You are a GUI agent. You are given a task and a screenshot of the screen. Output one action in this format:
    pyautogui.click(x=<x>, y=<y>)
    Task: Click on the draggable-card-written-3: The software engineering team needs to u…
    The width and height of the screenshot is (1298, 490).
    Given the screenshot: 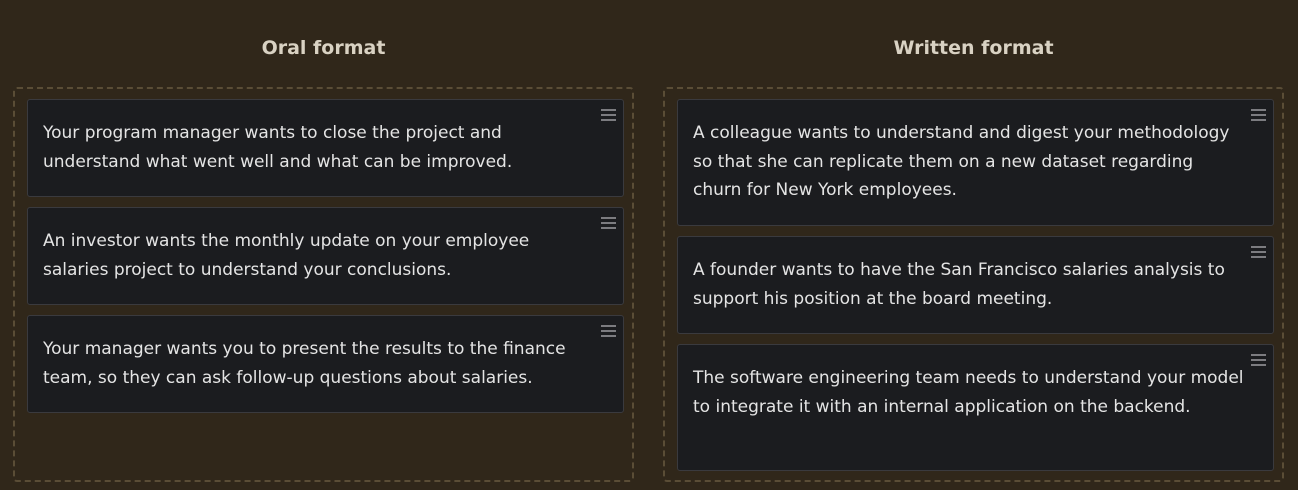 What is the action you would take?
    pyautogui.click(x=975, y=407)
    